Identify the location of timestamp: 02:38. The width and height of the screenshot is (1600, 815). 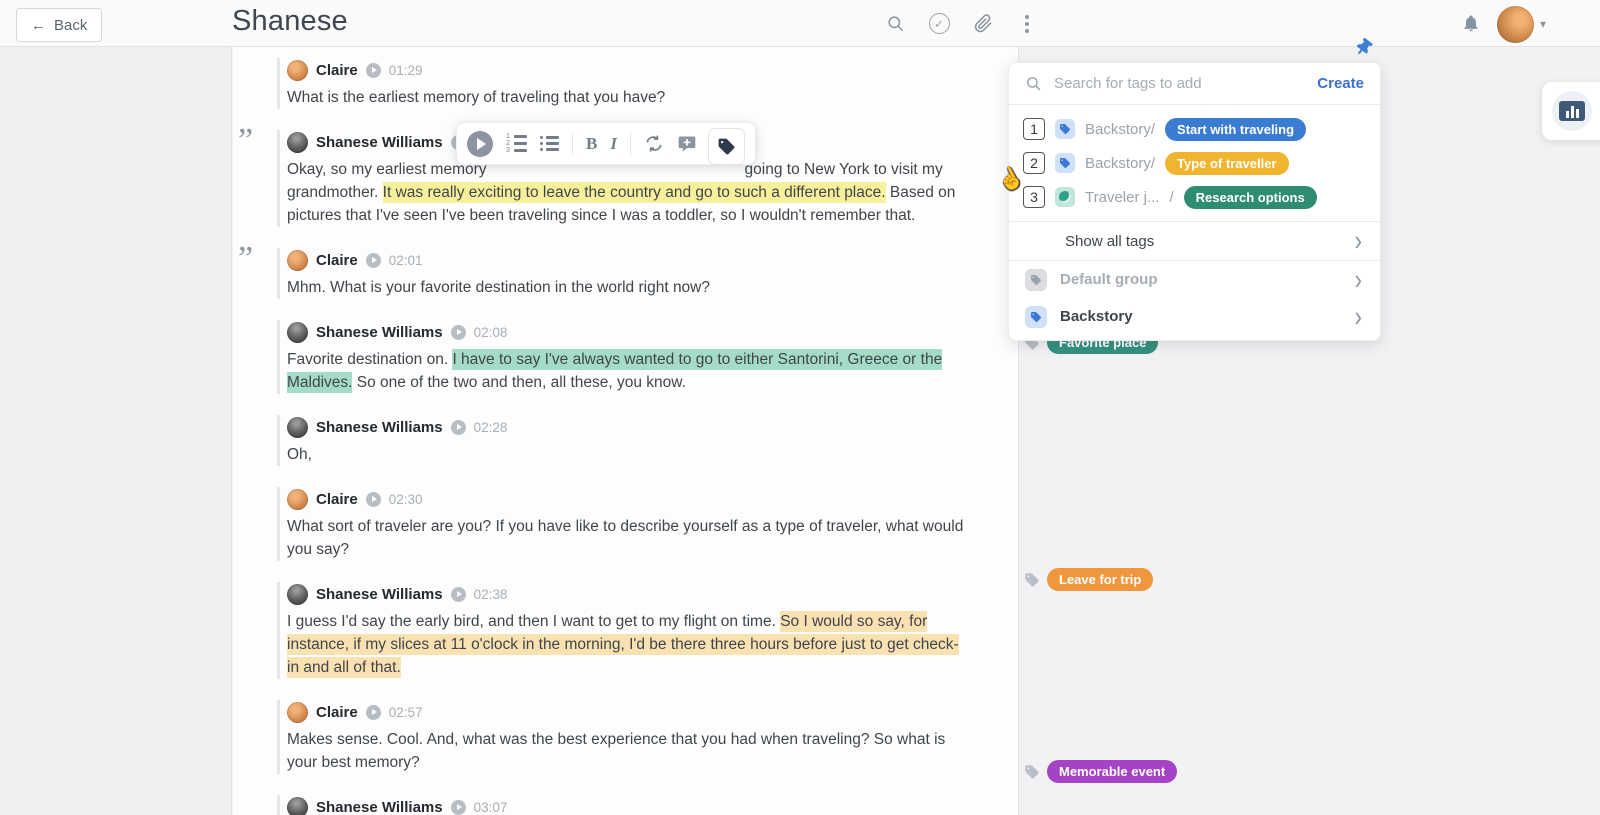
(491, 594).